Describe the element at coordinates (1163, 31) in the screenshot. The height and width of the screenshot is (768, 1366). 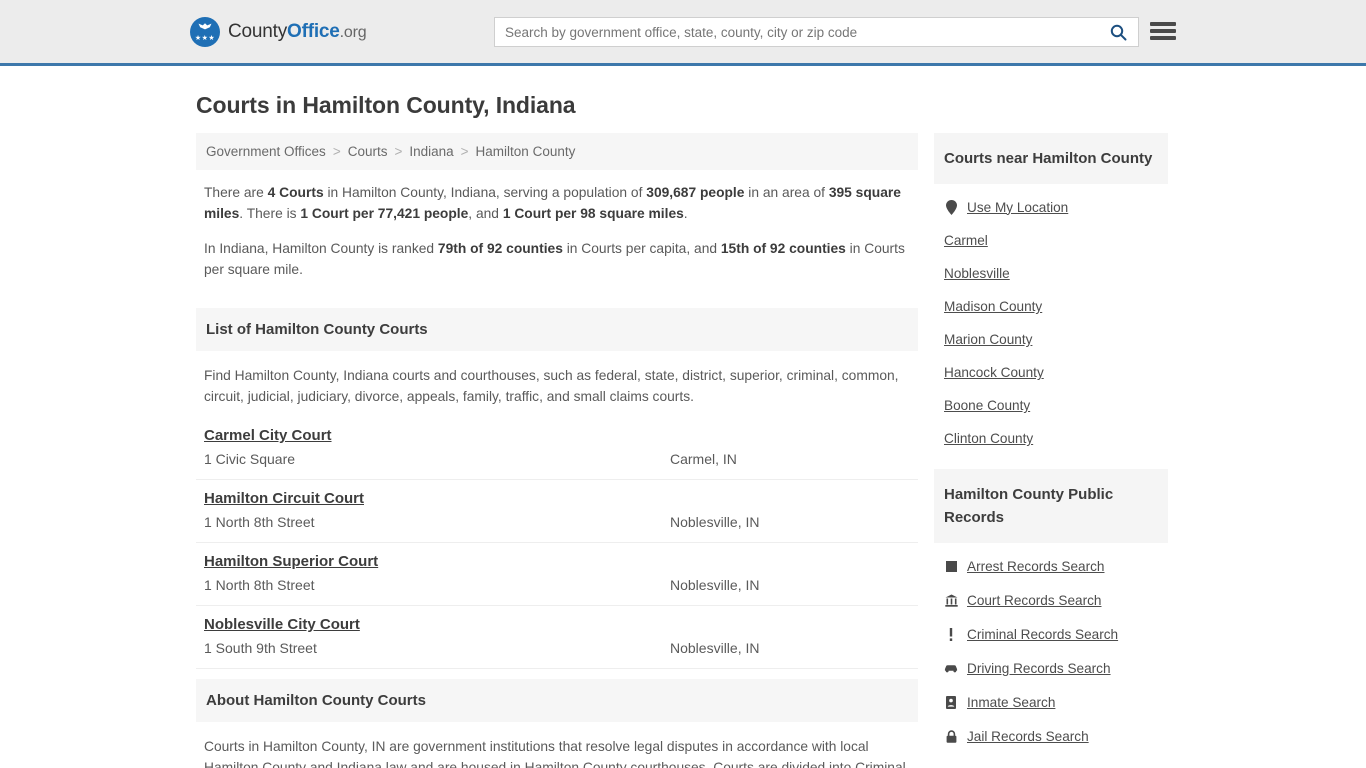
I see `hamburger-menu-icon` at that location.